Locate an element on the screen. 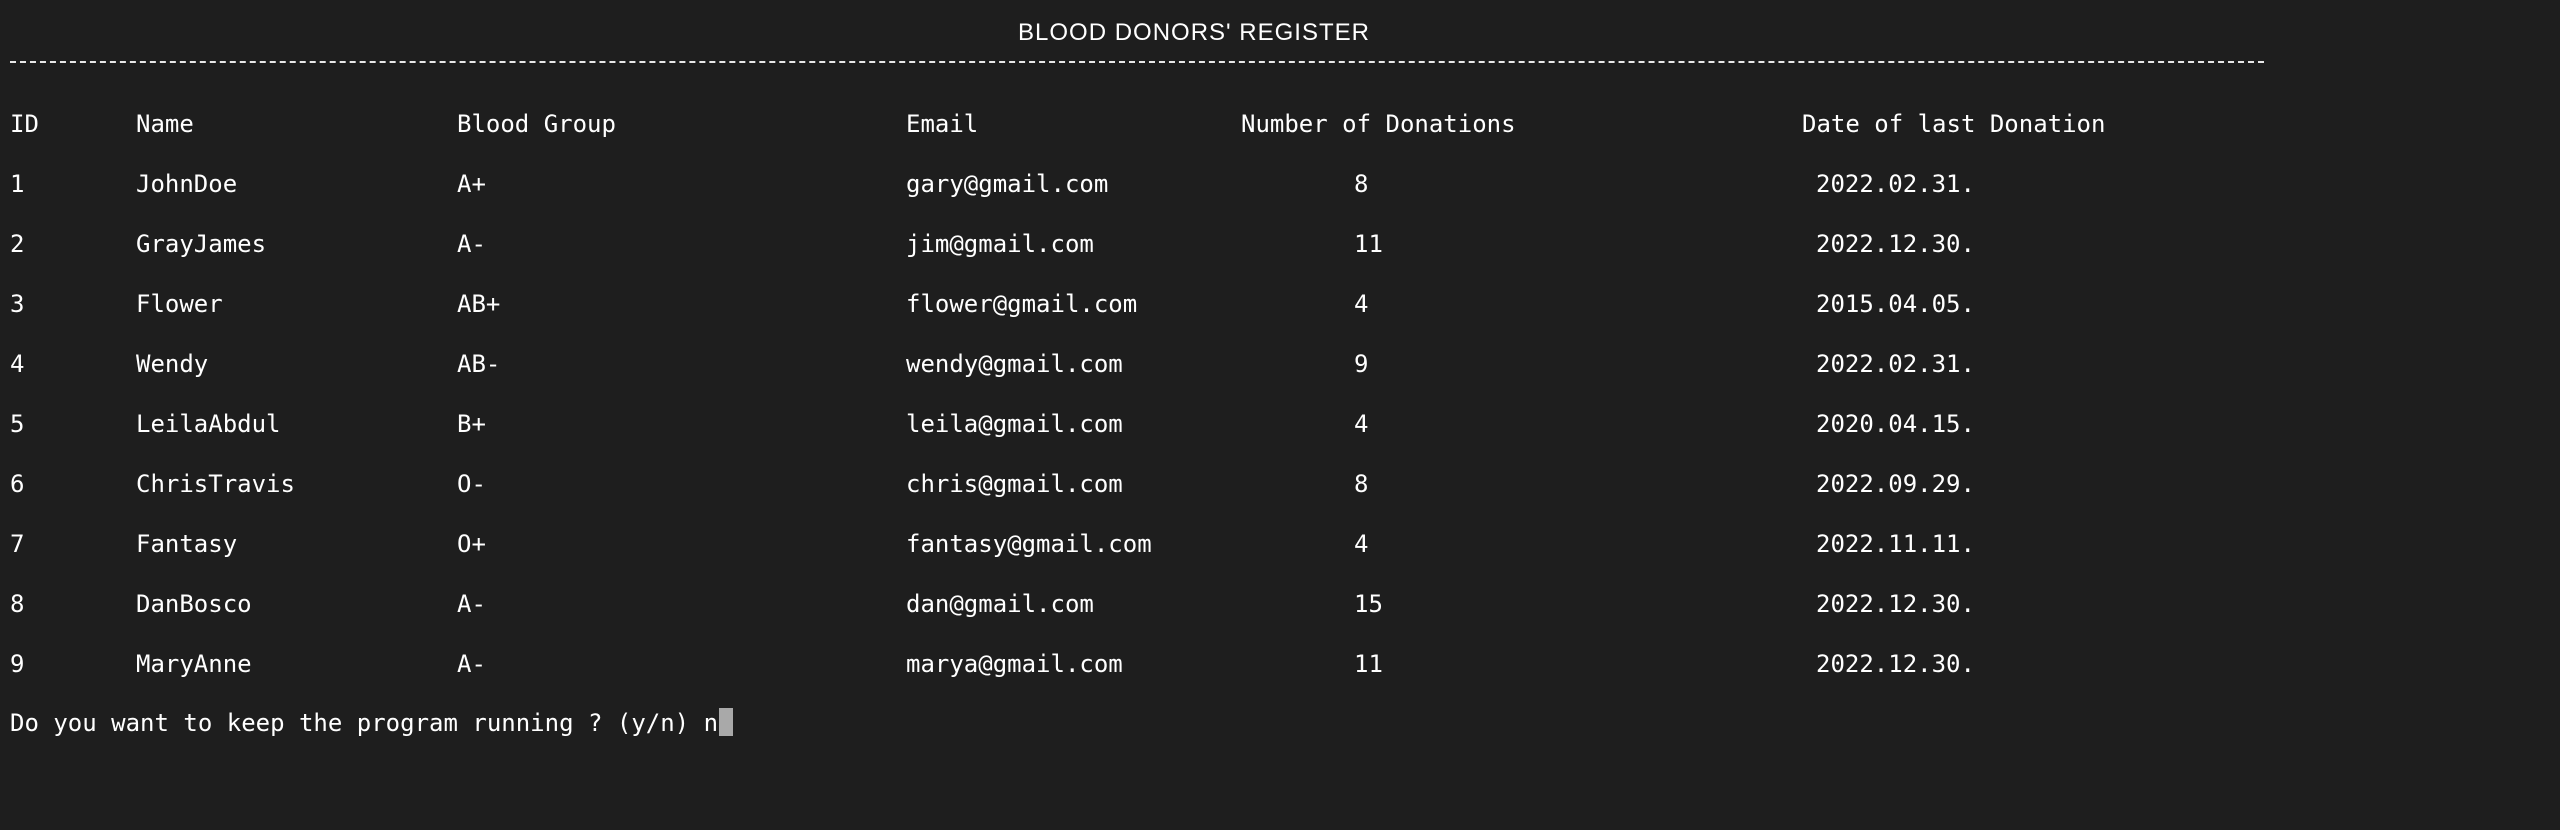  donor-name: Fantasy is located at coordinates (187, 544).